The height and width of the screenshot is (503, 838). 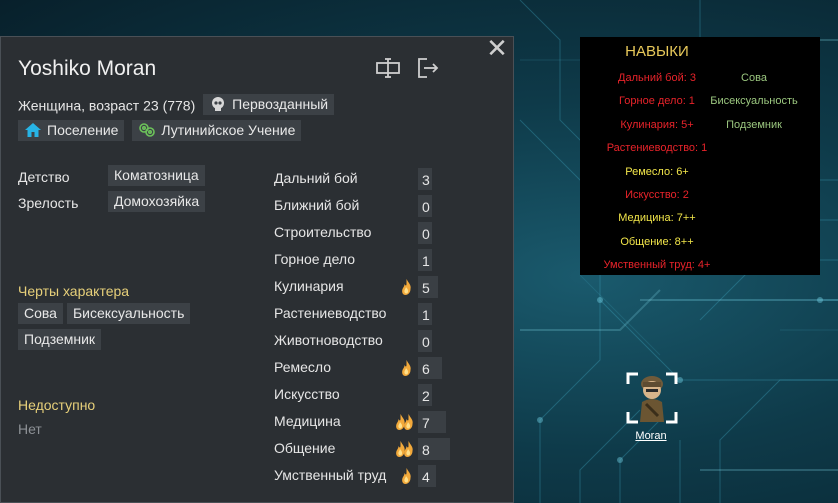 What do you see at coordinates (657, 265) in the screenshot?
I see `overlay-skill: Умственный труд: 4+` at bounding box center [657, 265].